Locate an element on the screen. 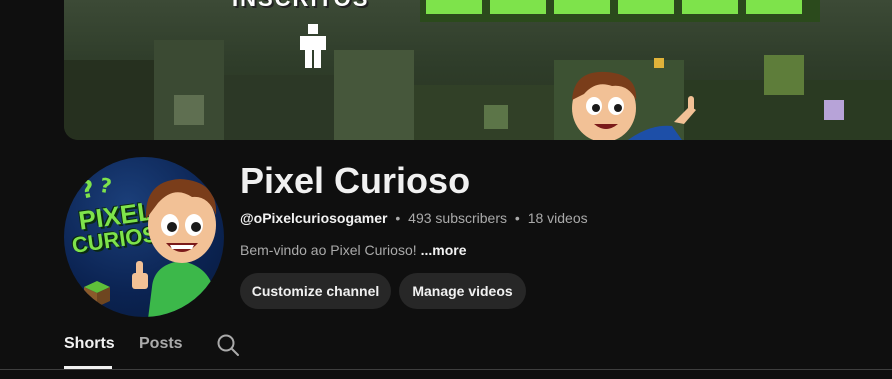  search-icon is located at coordinates (228, 345).